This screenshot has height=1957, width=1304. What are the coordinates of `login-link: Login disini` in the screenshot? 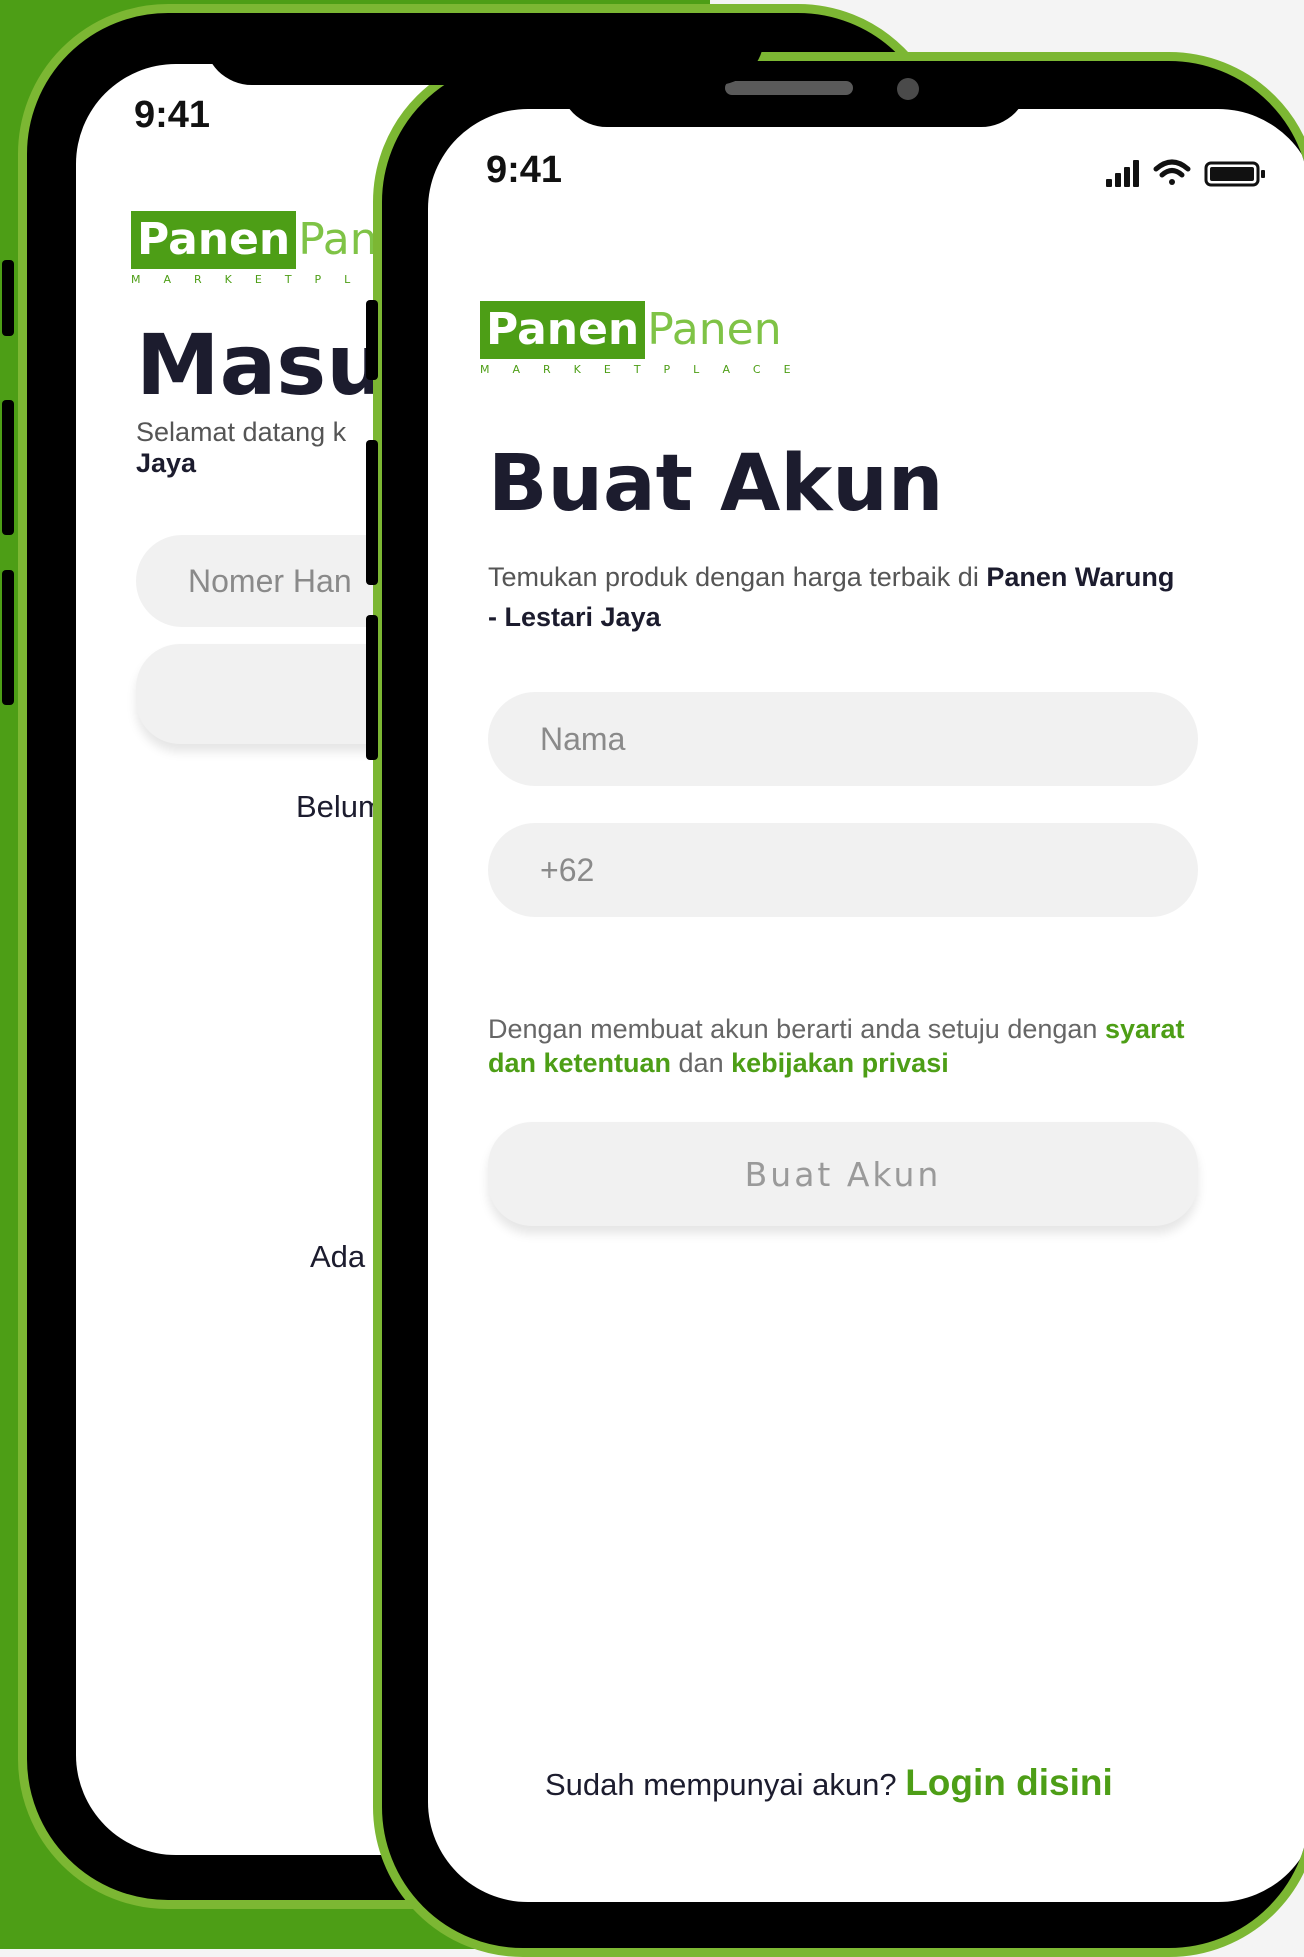 It's located at (1009, 1782).